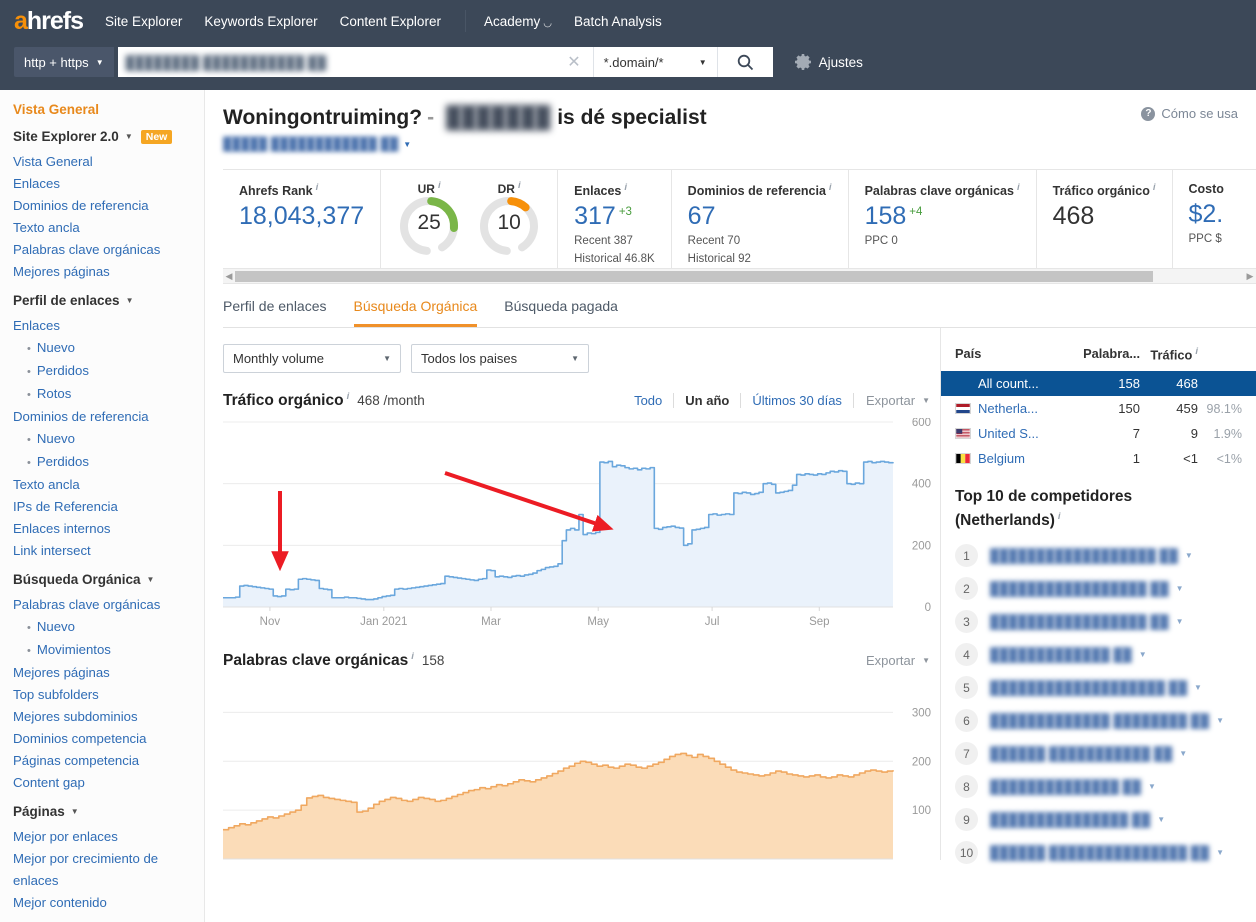 The height and width of the screenshot is (922, 1256). Describe the element at coordinates (1098, 433) in the screenshot. I see `country-row: United S... 7 9 1.9%` at that location.